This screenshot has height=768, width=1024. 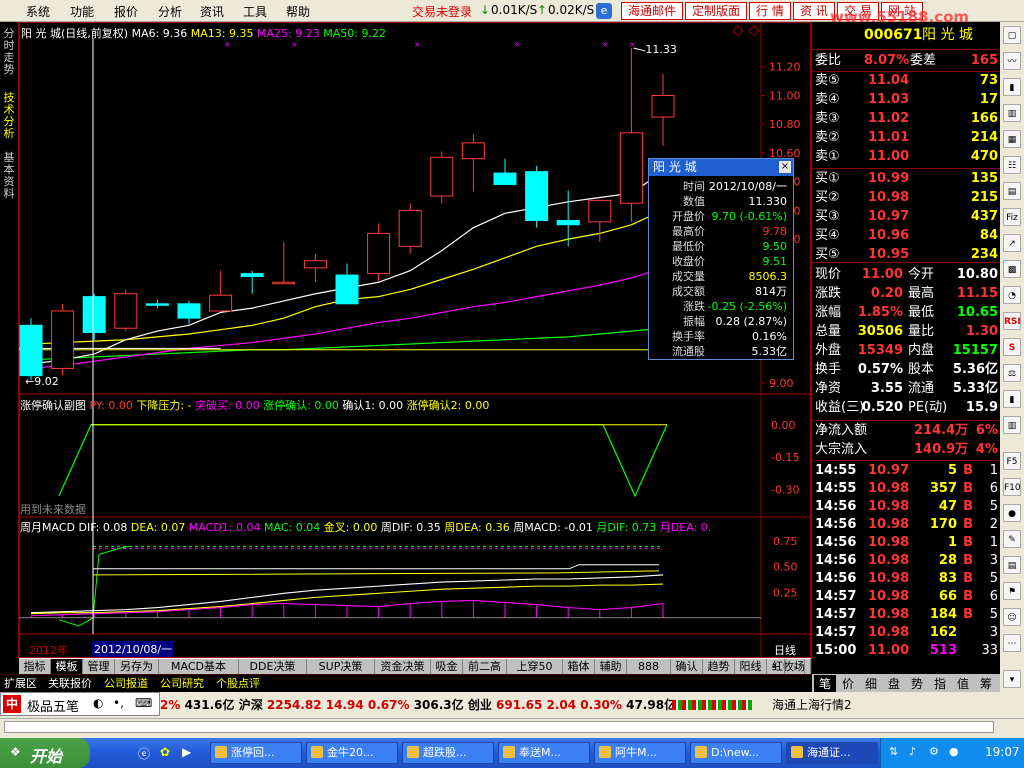 I want to click on period-label: 日线, so click(x=785, y=650).